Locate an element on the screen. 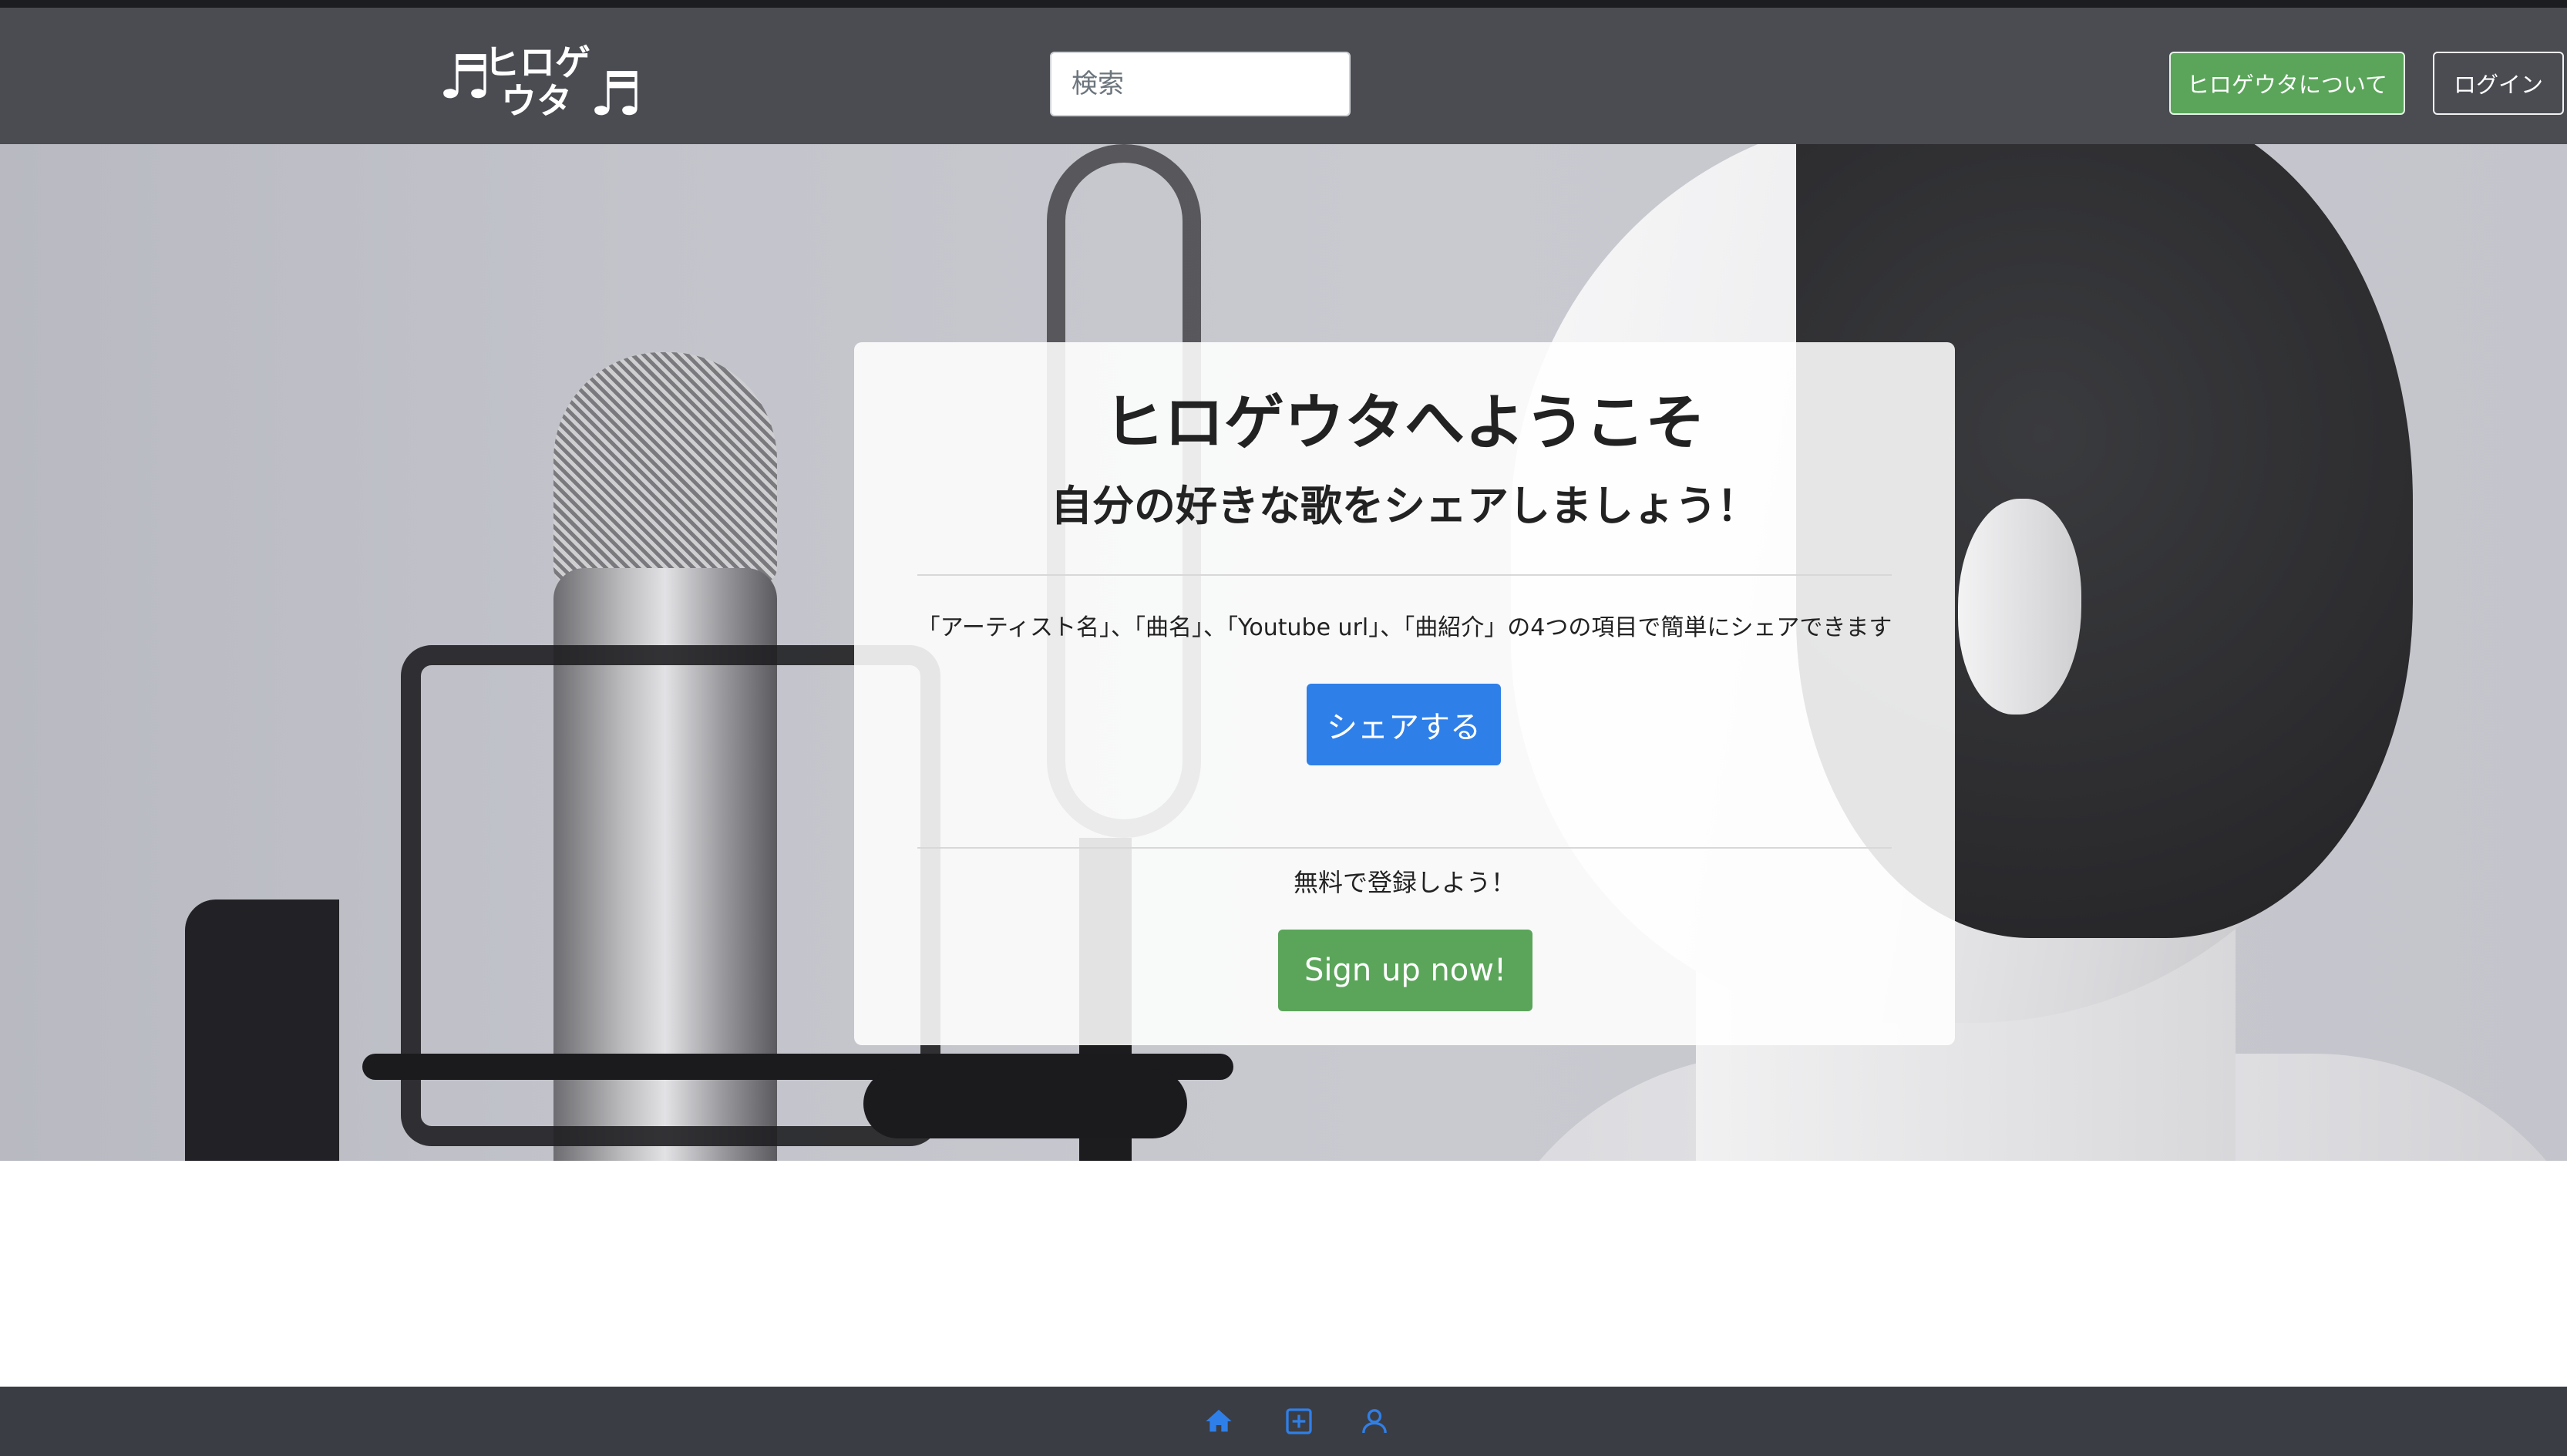  microphone-grille is located at coordinates (665, 467).